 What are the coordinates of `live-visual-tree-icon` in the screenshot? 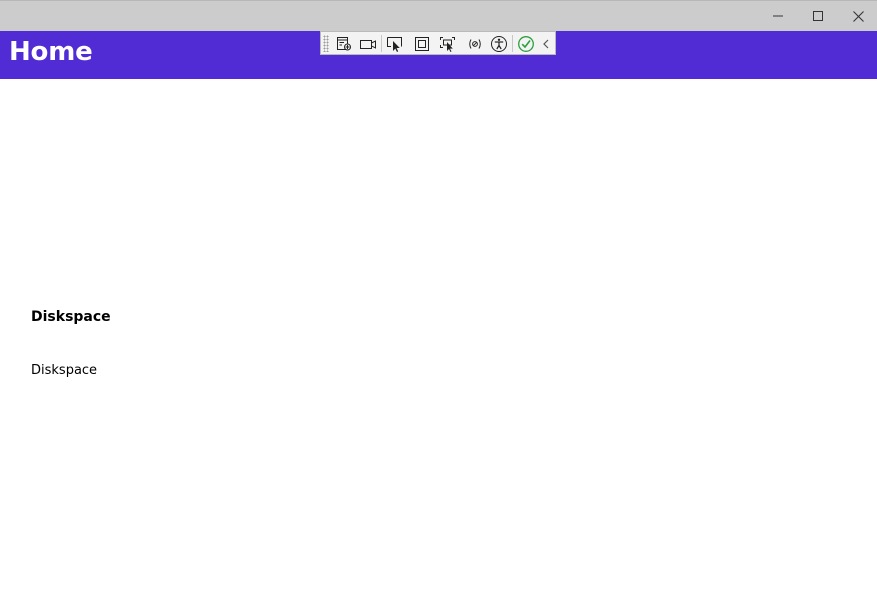 It's located at (344, 43).